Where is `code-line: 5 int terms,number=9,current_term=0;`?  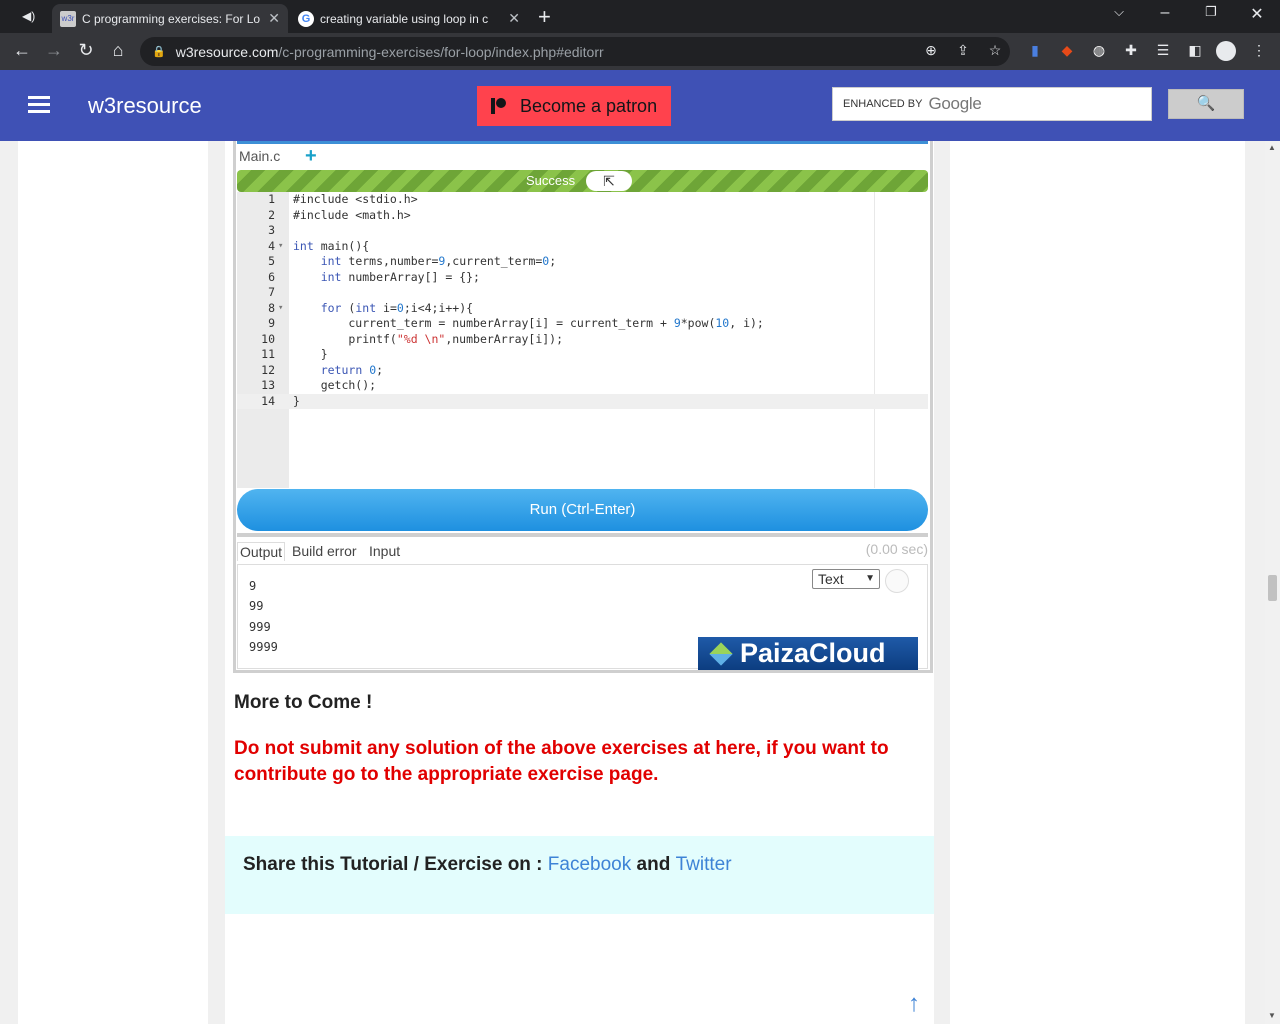
code-line: 5 int terms,number=9,current_term=0; is located at coordinates (582, 262).